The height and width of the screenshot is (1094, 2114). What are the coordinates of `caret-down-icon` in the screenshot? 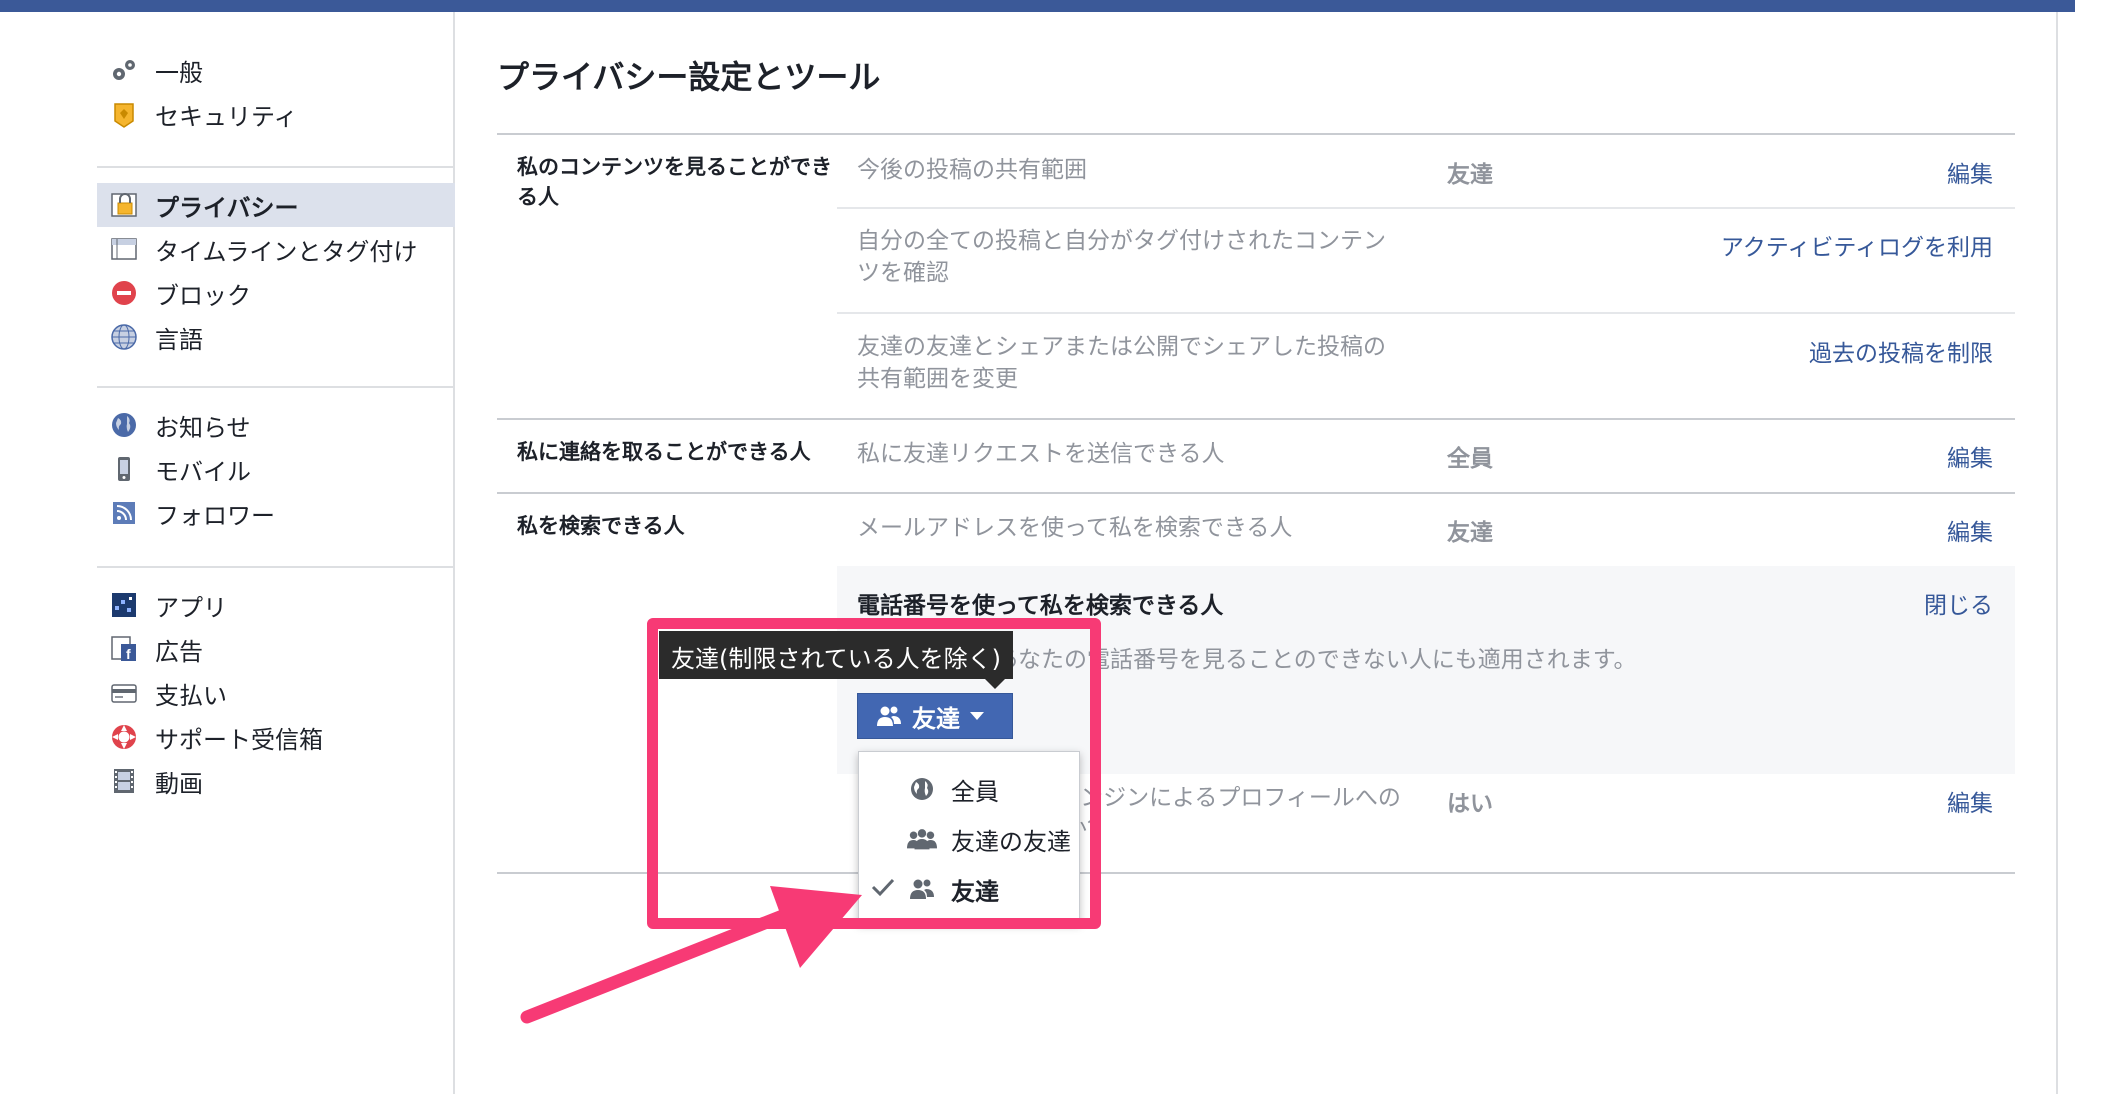 It's located at (977, 716).